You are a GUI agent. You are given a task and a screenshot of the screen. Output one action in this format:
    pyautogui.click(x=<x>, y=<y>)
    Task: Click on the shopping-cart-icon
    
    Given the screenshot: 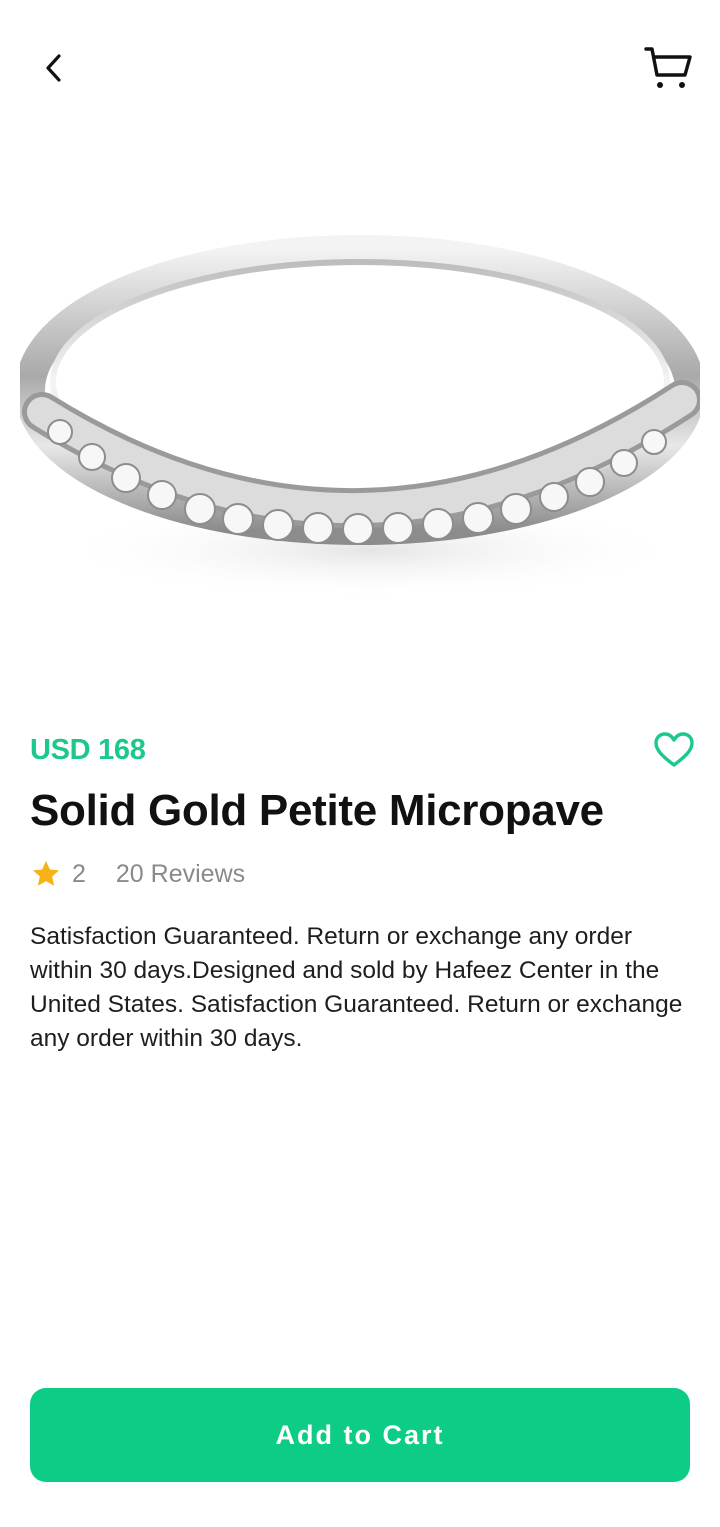 What is the action you would take?
    pyautogui.click(x=668, y=67)
    